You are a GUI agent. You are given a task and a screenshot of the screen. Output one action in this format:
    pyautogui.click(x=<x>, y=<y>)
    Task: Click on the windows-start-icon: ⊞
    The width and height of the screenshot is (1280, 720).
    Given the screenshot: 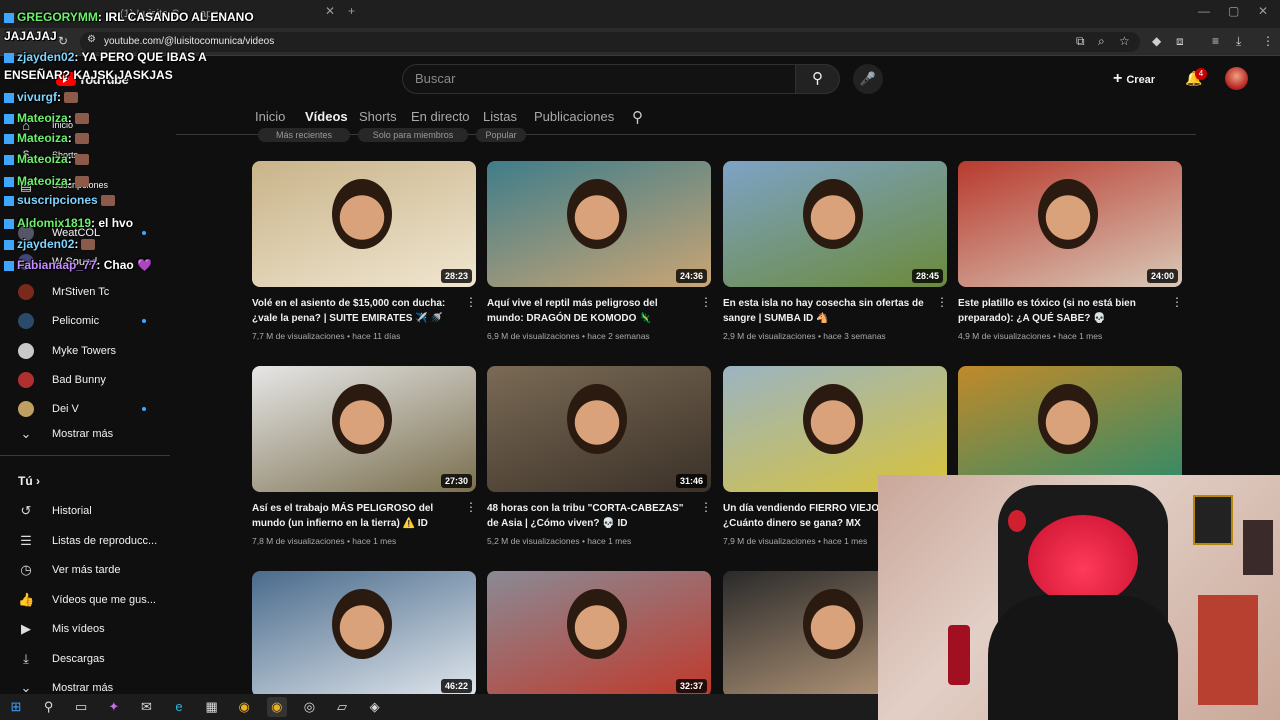 What is the action you would take?
    pyautogui.click(x=16, y=707)
    